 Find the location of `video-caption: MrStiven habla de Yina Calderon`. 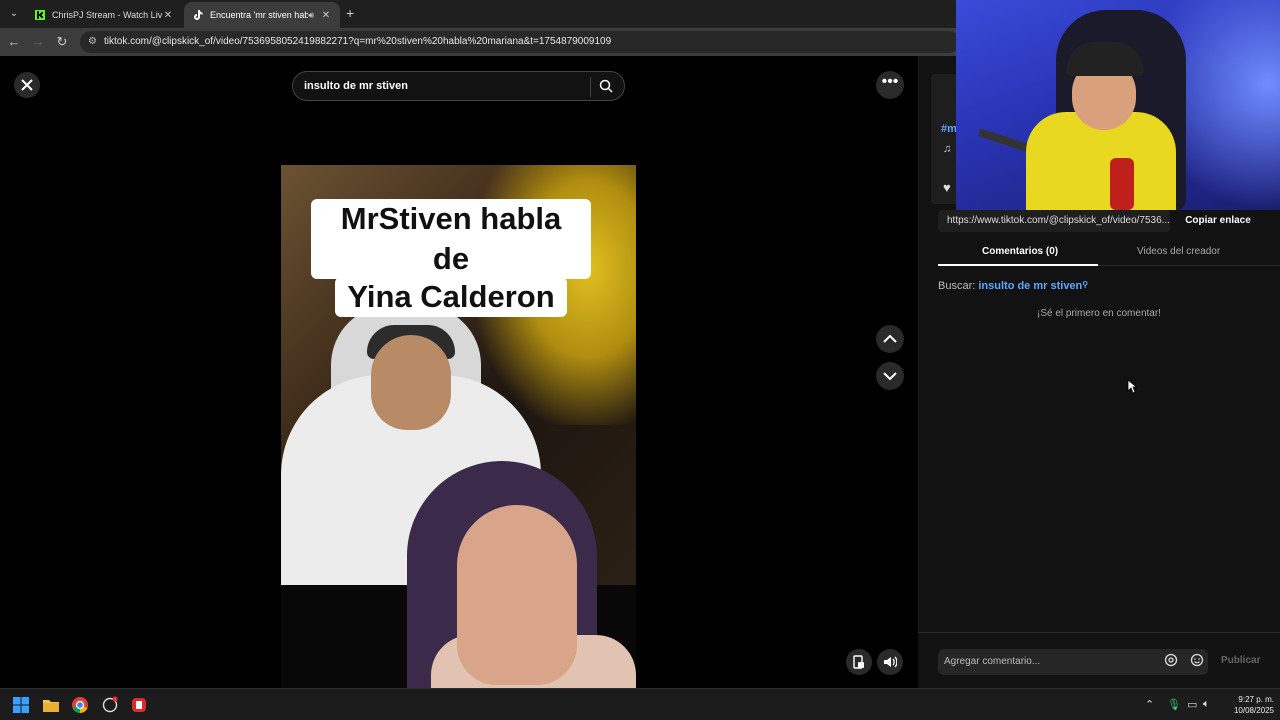

video-caption: MrStiven habla de Yina Calderon is located at coordinates (451, 258).